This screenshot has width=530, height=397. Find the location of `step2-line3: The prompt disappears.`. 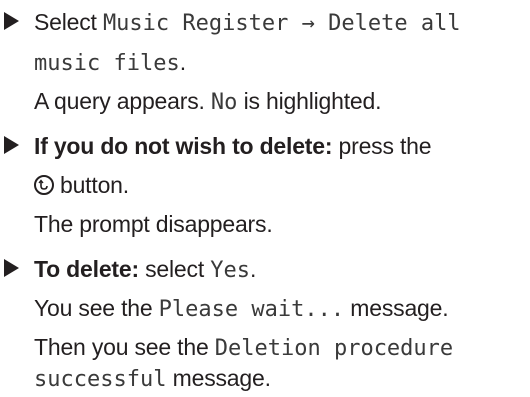

step2-line3: The prompt disappears. is located at coordinates (153, 224).